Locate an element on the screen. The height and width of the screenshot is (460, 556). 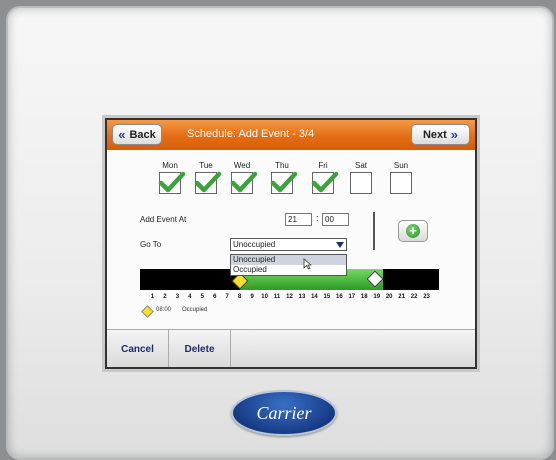
day-checkbox-mon is located at coordinates (172, 182).